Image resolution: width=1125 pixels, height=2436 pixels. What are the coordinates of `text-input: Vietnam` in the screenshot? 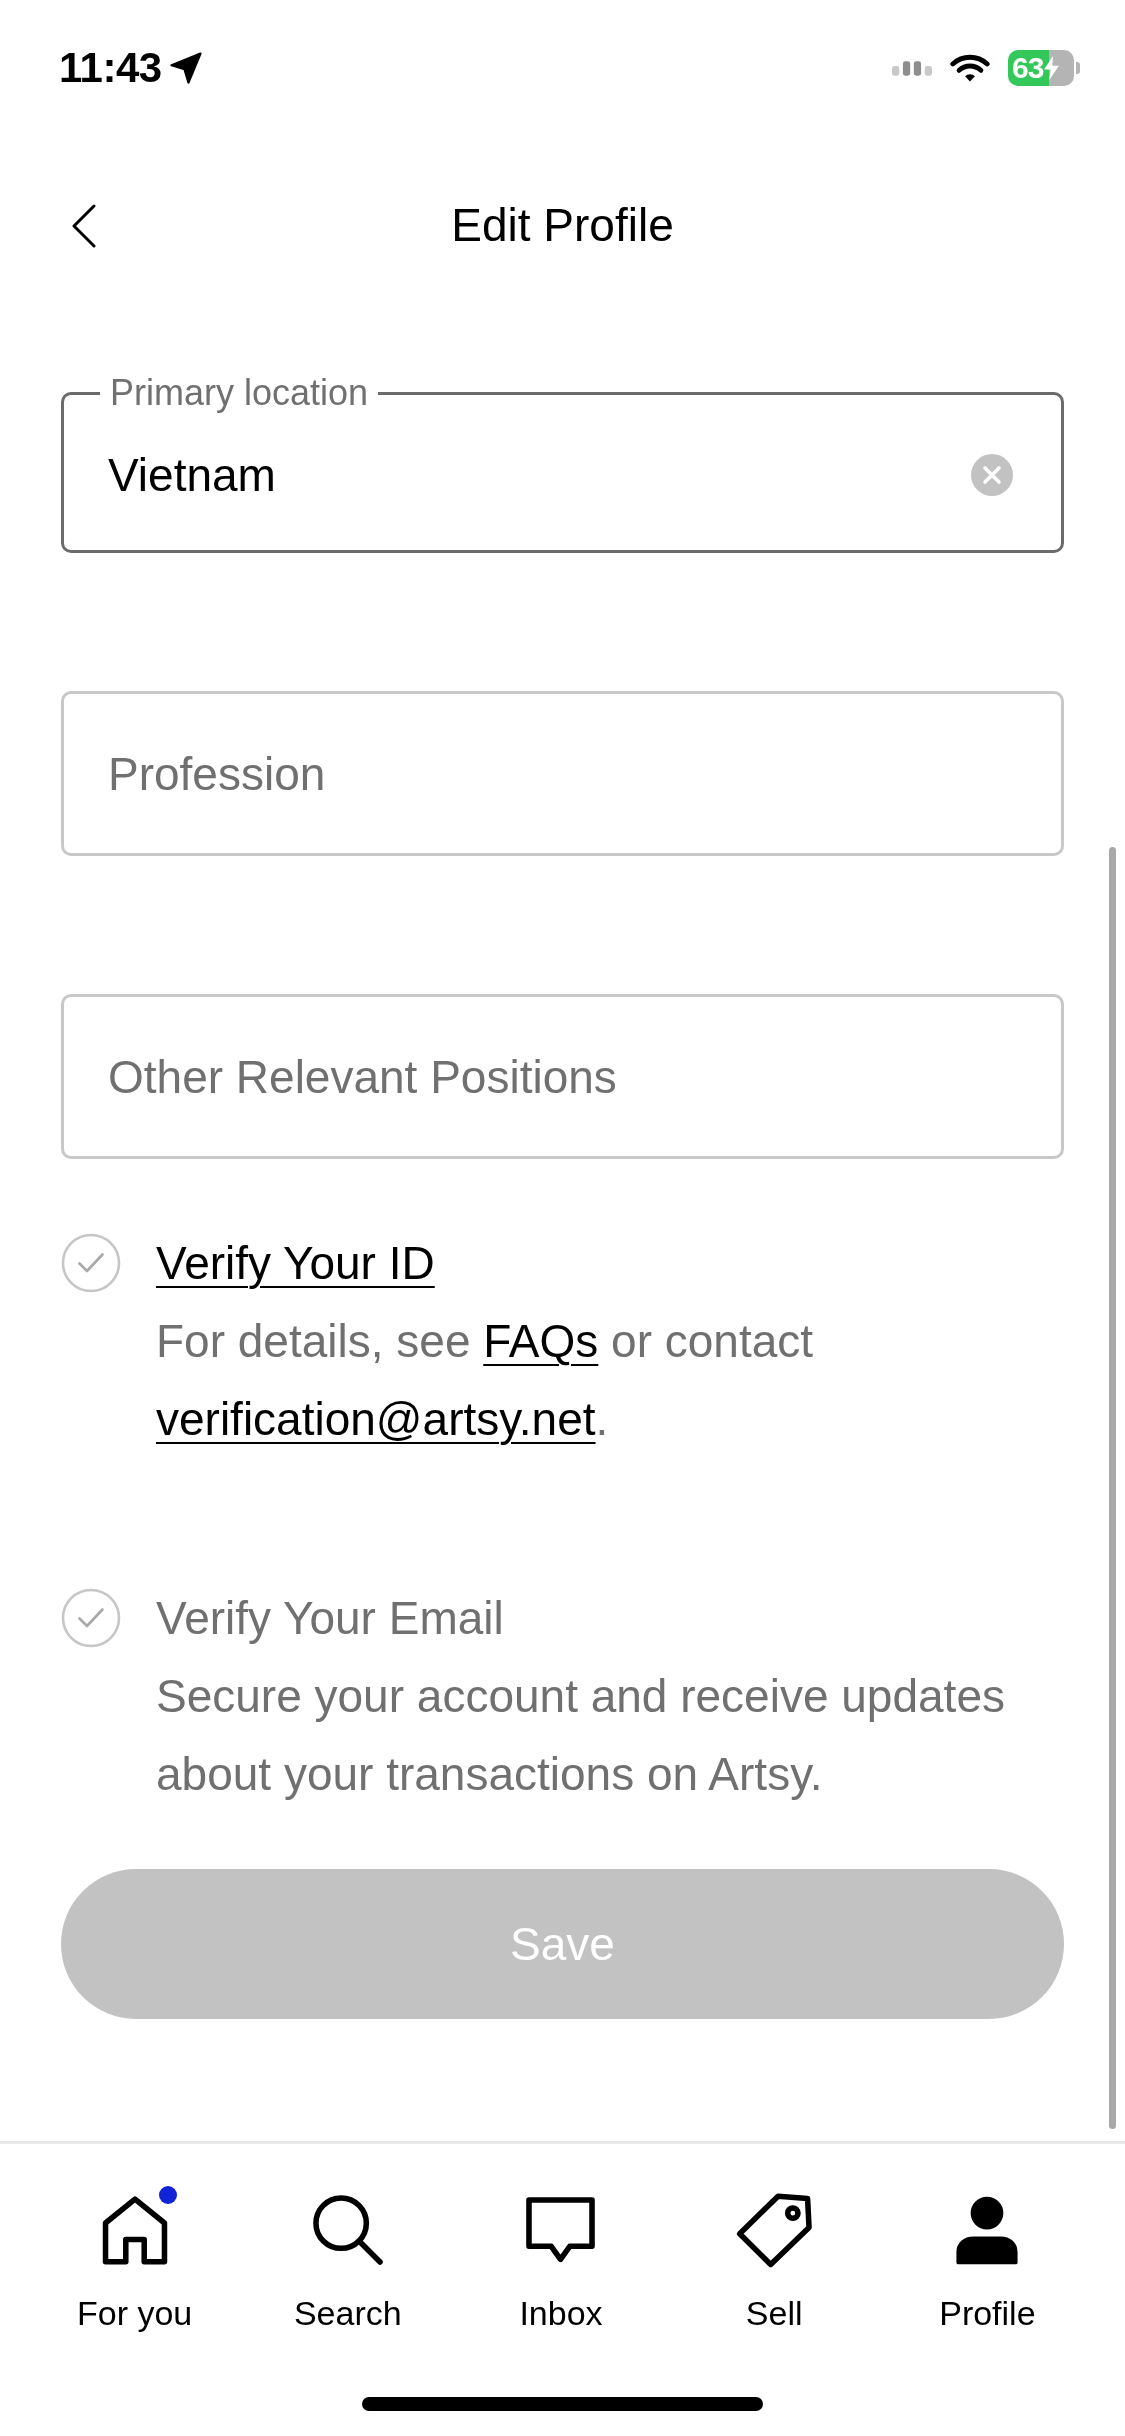 It's located at (517, 475).